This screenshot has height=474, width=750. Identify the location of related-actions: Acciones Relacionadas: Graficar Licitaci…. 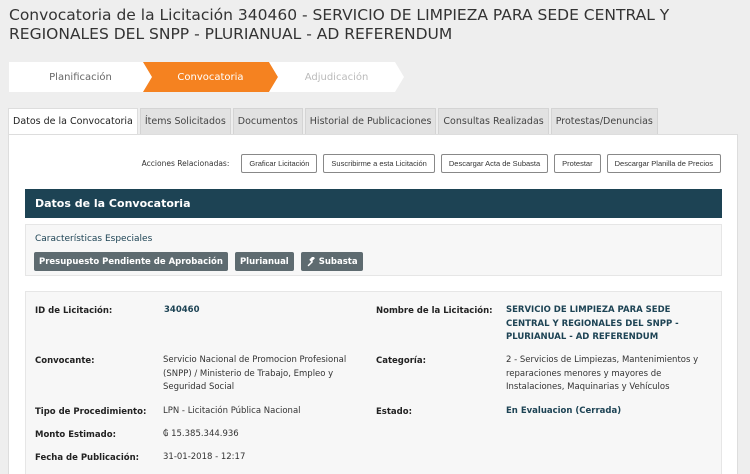
(431, 163).